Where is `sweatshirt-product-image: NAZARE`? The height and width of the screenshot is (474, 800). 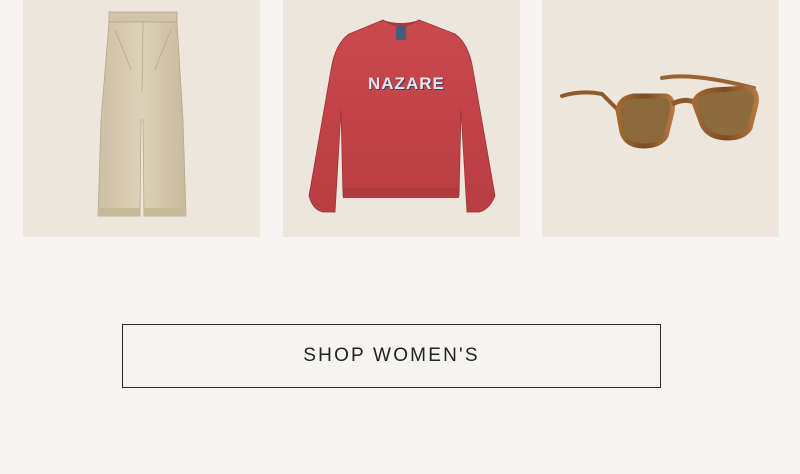 sweatshirt-product-image: NAZARE is located at coordinates (401, 118).